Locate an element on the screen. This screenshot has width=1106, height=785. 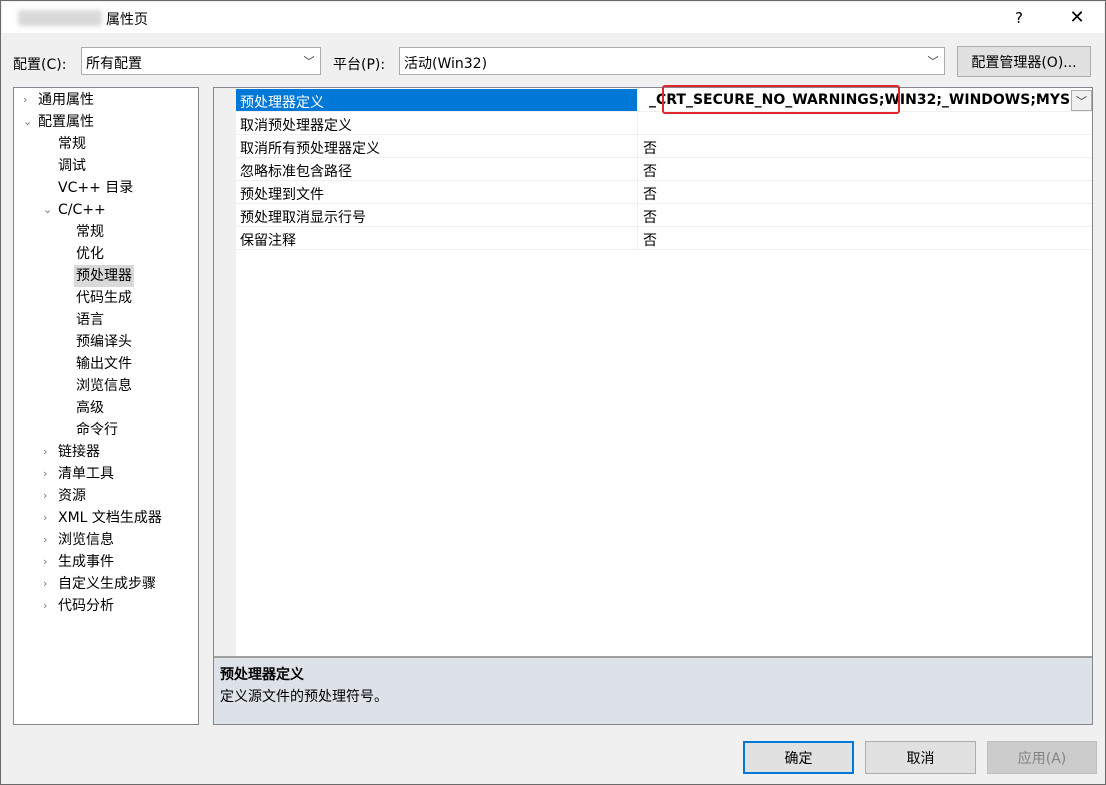
property-row: 忽略标准包含路径否 is located at coordinates (664, 169).